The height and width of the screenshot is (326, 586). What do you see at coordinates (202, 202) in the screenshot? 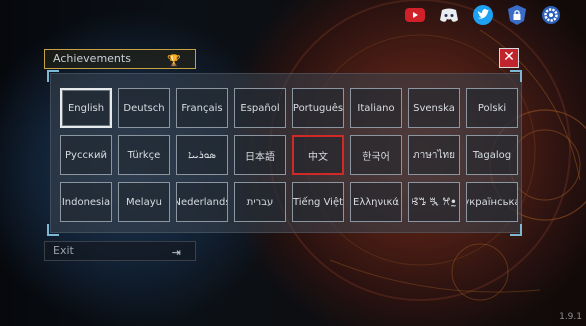
I see `language-button: Nederlands` at bounding box center [202, 202].